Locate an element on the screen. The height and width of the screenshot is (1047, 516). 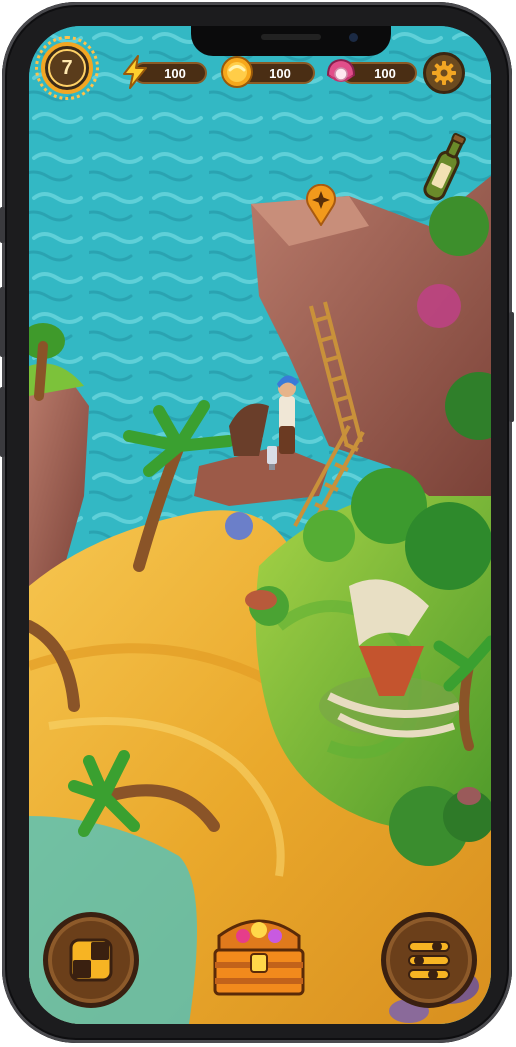
gear-icon is located at coordinates (444, 73).